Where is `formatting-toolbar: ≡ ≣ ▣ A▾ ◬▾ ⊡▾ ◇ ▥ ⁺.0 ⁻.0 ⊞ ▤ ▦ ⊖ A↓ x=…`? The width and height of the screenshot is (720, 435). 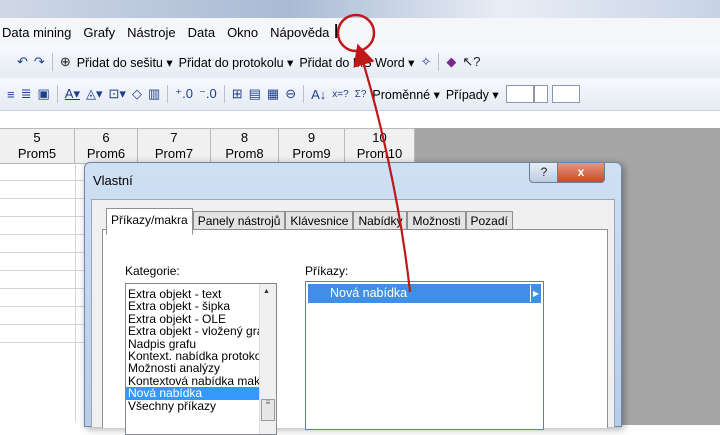 formatting-toolbar: ≡ ≣ ▣ A▾ ◬▾ ⊡▾ ◇ ▥ ⁺.0 ⁻.0 ⊞ ▤ ▦ ⊖ A↓ x=… is located at coordinates (360, 94).